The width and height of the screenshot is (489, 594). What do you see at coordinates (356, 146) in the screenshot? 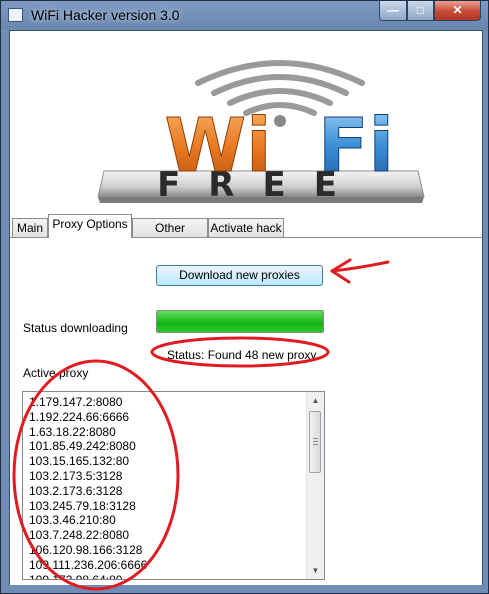
I see `logo-fi-text: Fi` at bounding box center [356, 146].